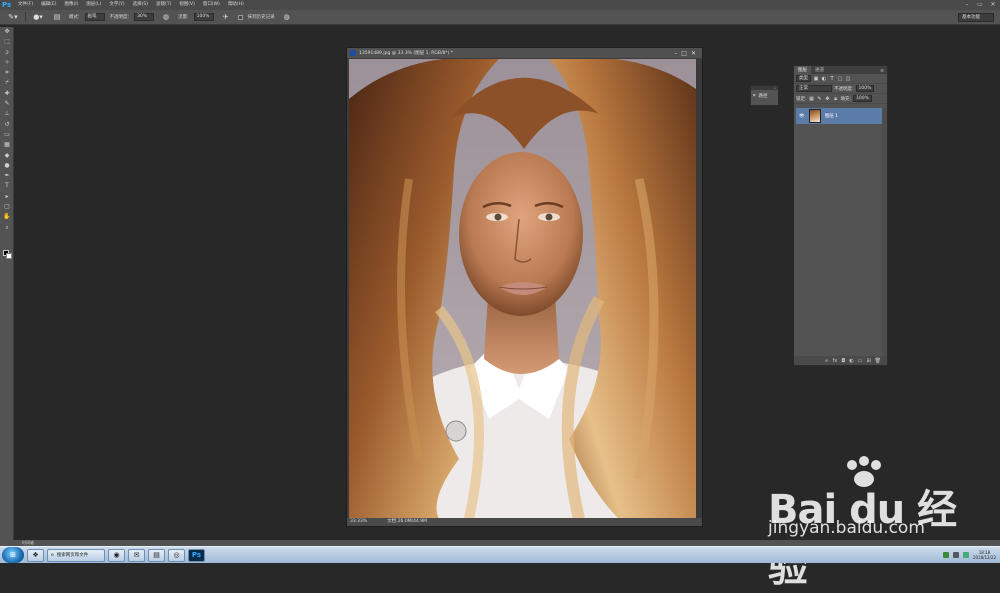 This screenshot has width=1000, height=593. Describe the element at coordinates (831, 116) in the screenshot. I see `layer-name: 图层 1` at that location.